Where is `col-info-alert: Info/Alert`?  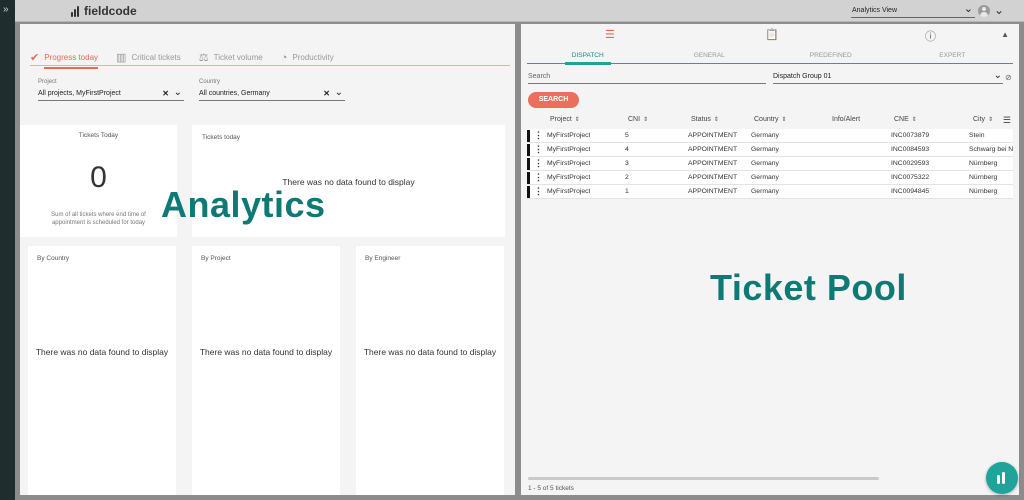
col-info-alert: Info/Alert is located at coordinates (846, 119).